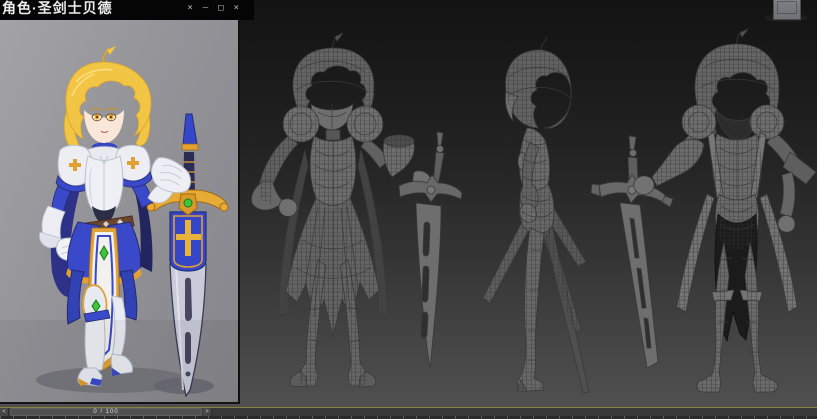 Image resolution: width=817 pixels, height=419 pixels. I want to click on time-slider-handle: 0 / 100, so click(106, 412).